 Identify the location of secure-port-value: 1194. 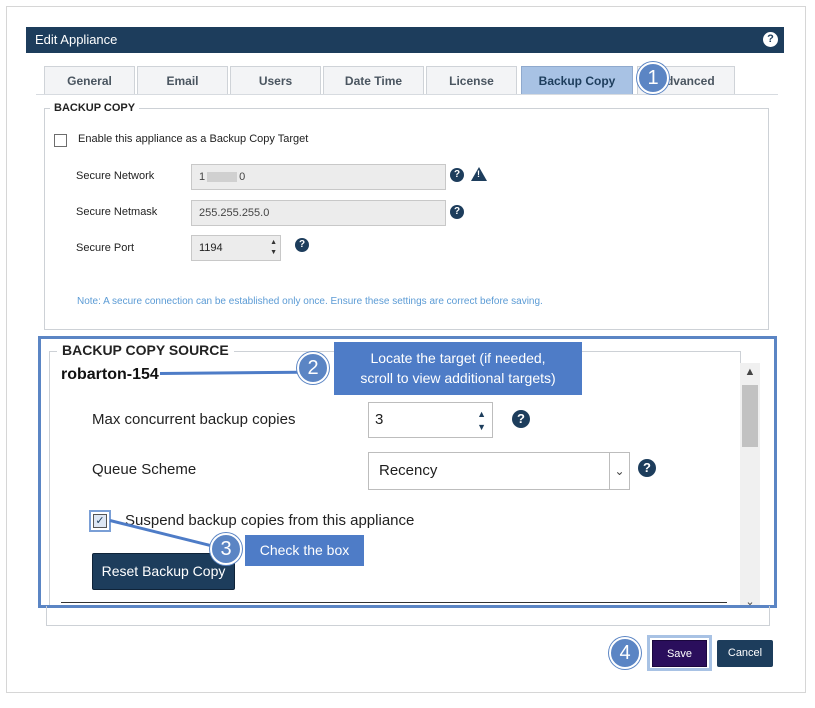
(211, 248).